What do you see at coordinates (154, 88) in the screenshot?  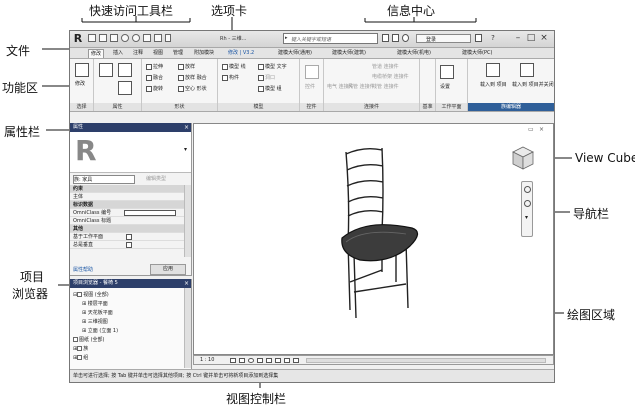 I see `revolve-button: 旋转` at bounding box center [154, 88].